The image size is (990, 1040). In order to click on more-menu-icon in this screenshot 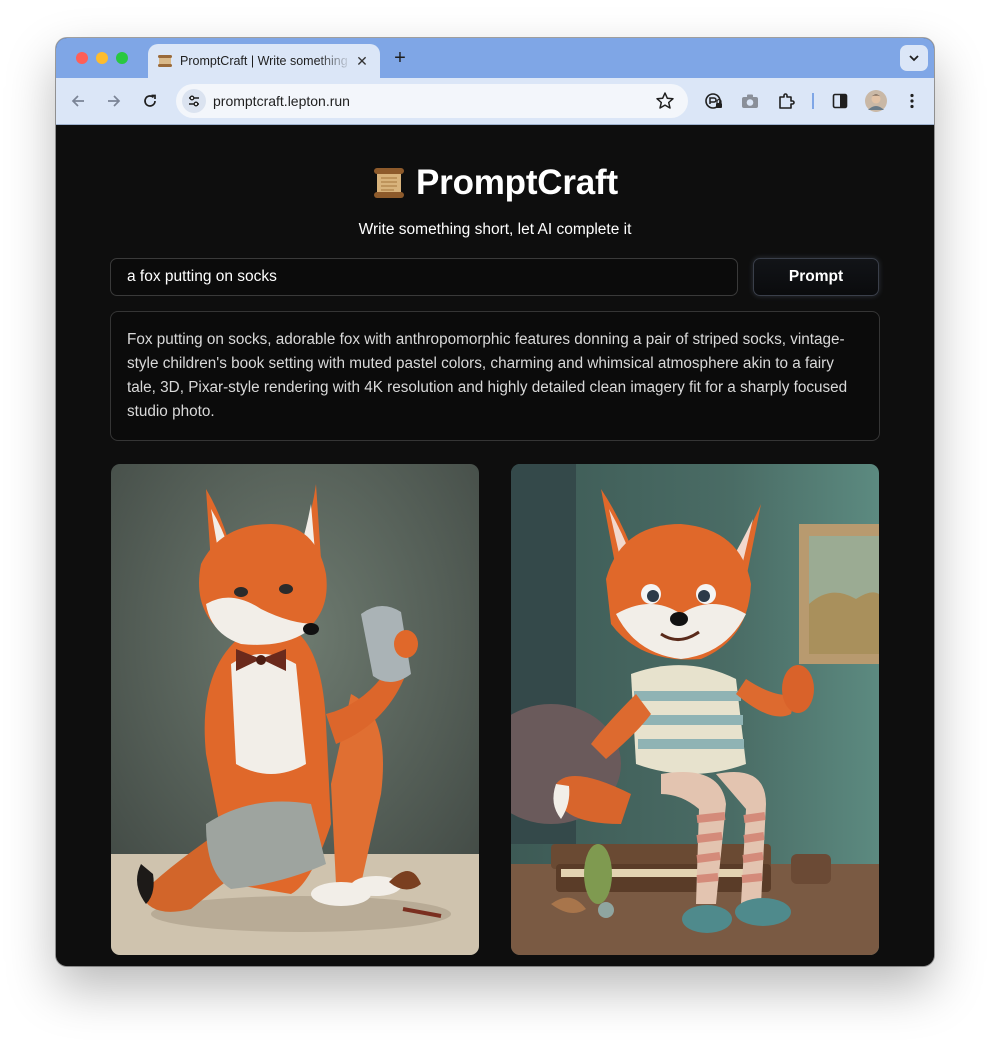, I will do `click(912, 101)`.